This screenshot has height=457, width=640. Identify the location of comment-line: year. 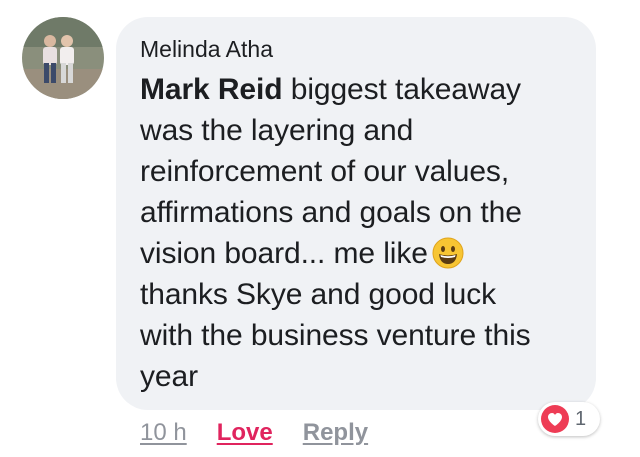
(169, 376).